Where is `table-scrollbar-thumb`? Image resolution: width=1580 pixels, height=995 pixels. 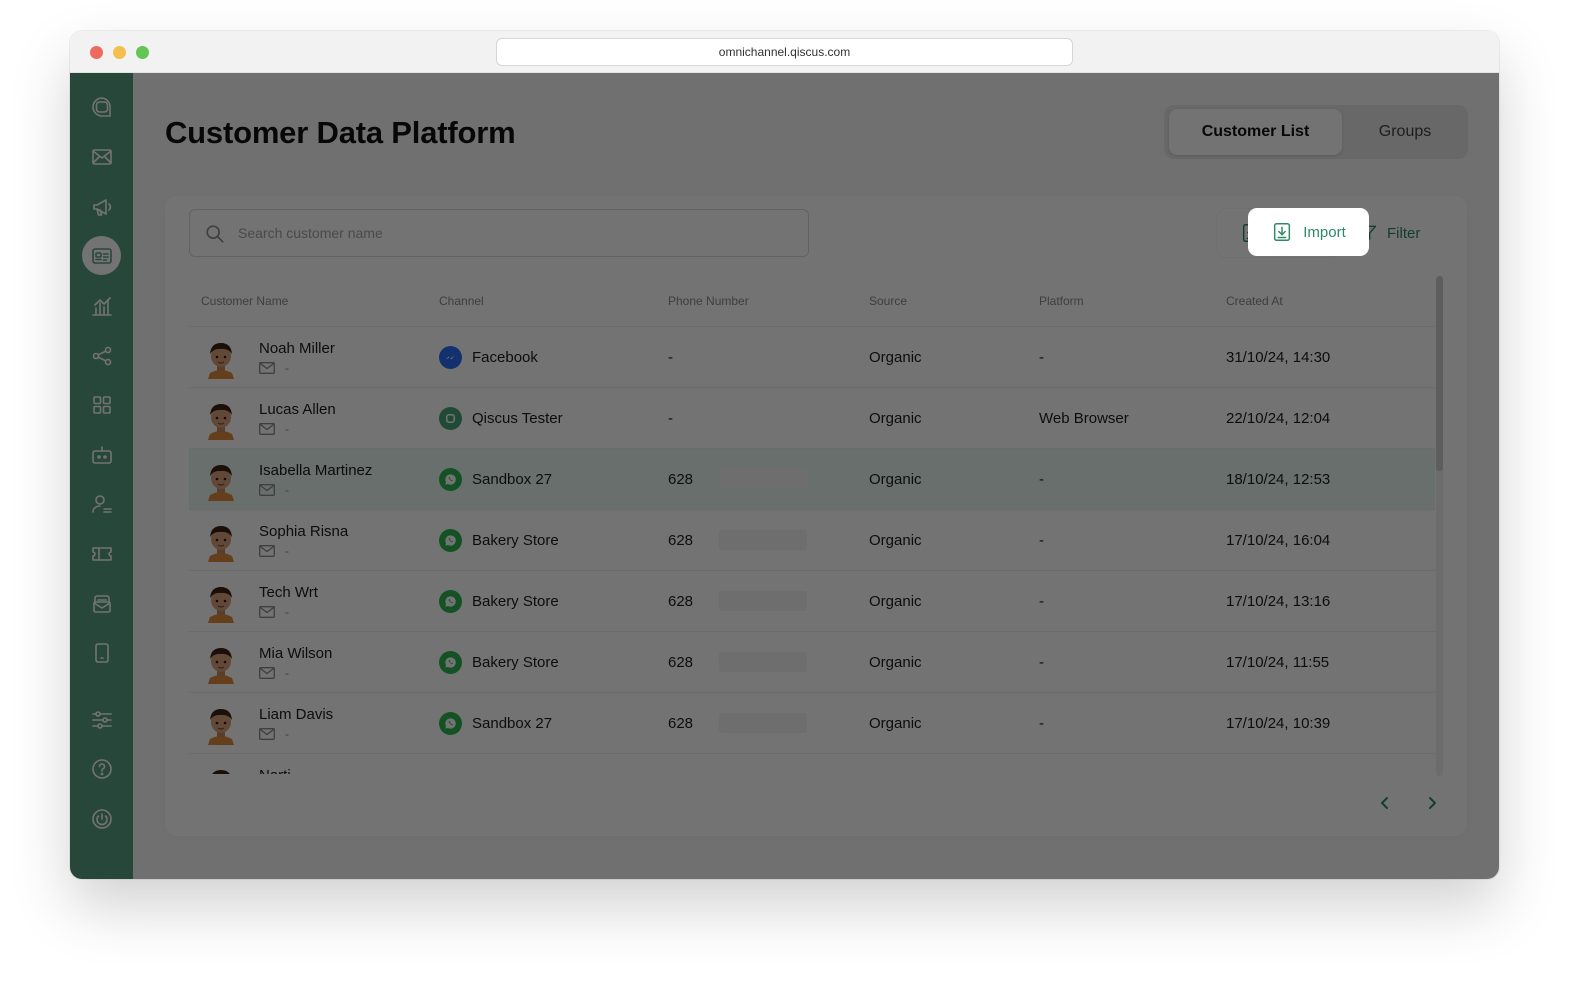
table-scrollbar-thumb is located at coordinates (1439, 373).